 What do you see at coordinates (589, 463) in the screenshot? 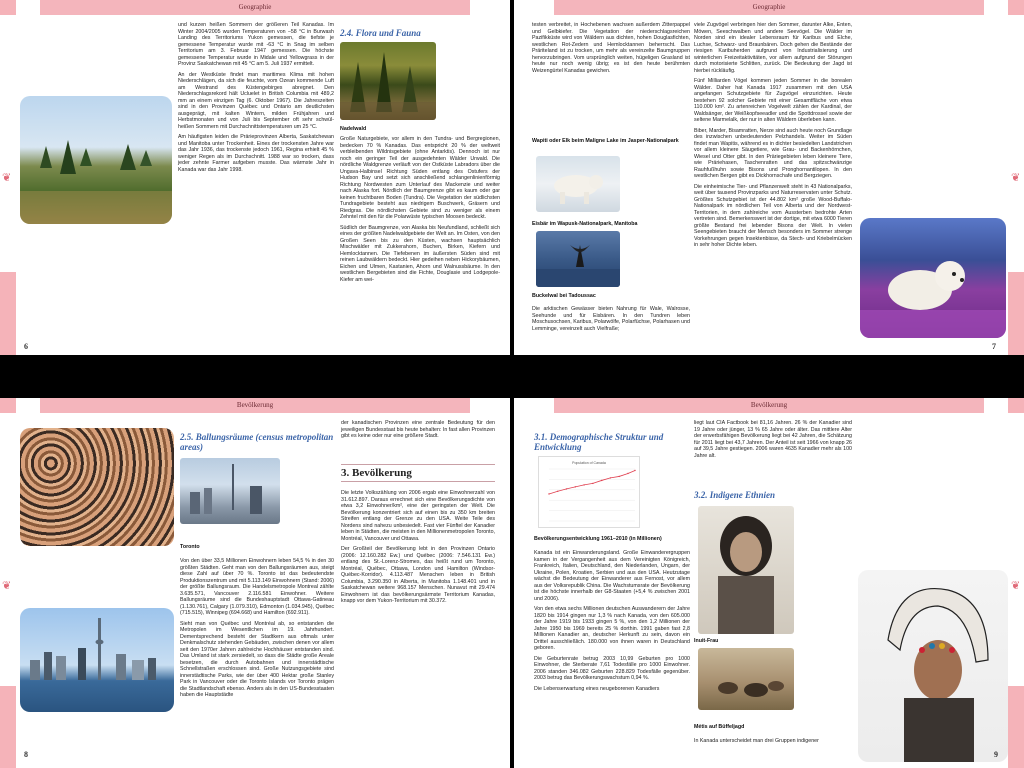
I see `chart-title: Population of Canada` at bounding box center [589, 463].